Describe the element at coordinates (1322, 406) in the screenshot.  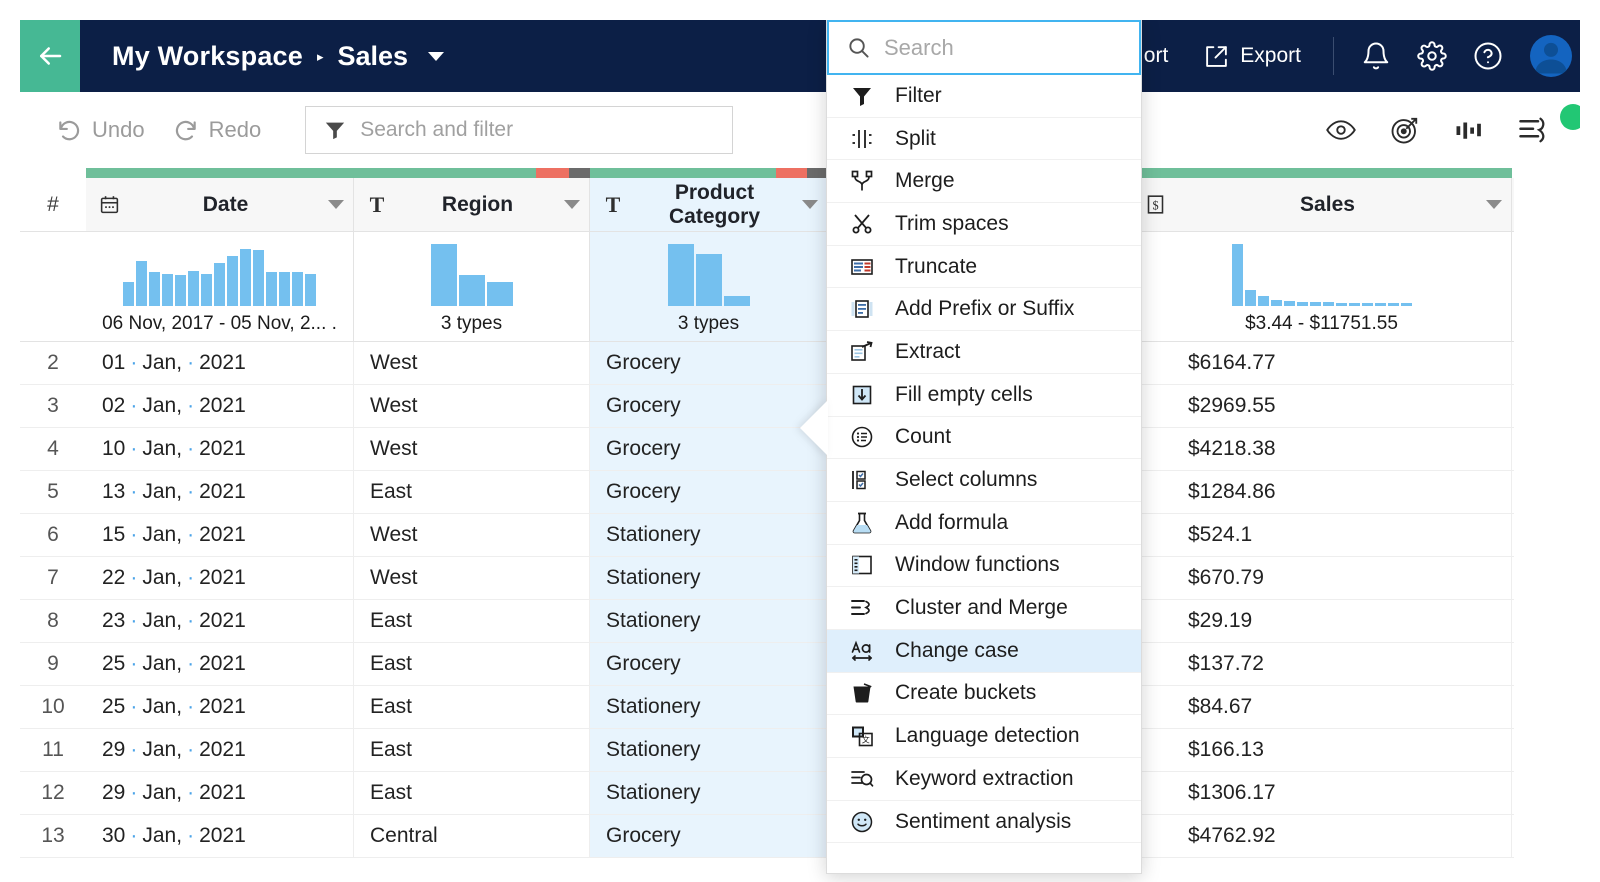
I see `cell-sales: $2969.55` at that location.